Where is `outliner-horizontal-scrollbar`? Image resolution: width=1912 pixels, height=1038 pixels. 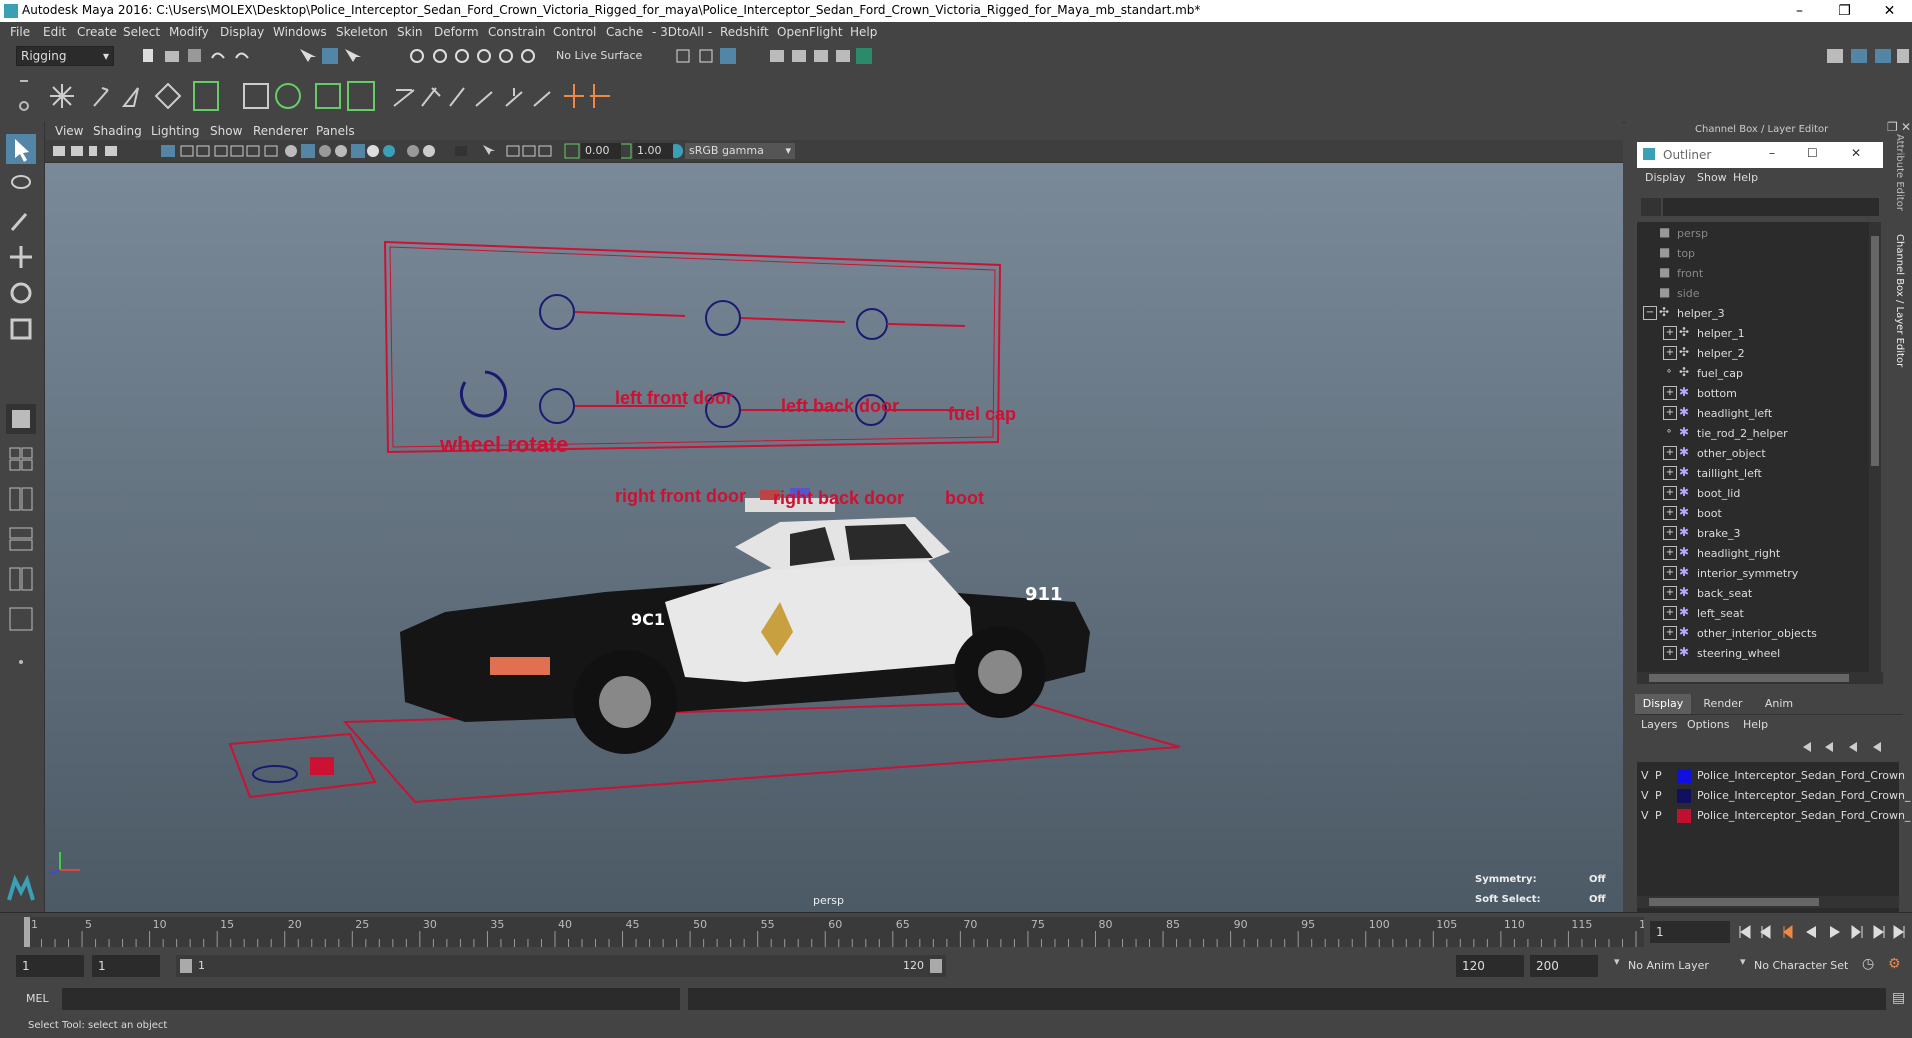
outliner-horizontal-scrollbar is located at coordinates (1760, 678).